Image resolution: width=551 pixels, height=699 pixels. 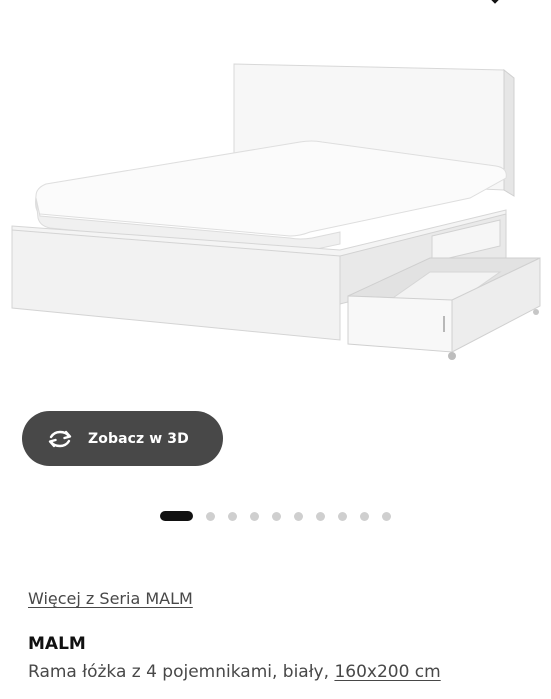 What do you see at coordinates (138, 438) in the screenshot?
I see `view-in-3d-label: Zobacz w 3D` at bounding box center [138, 438].